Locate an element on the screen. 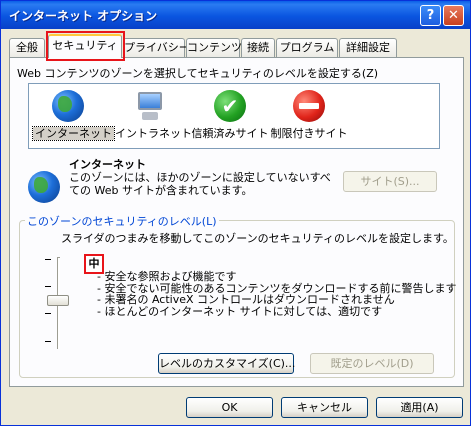  window-title: インターネット オプション is located at coordinates (83, 16).